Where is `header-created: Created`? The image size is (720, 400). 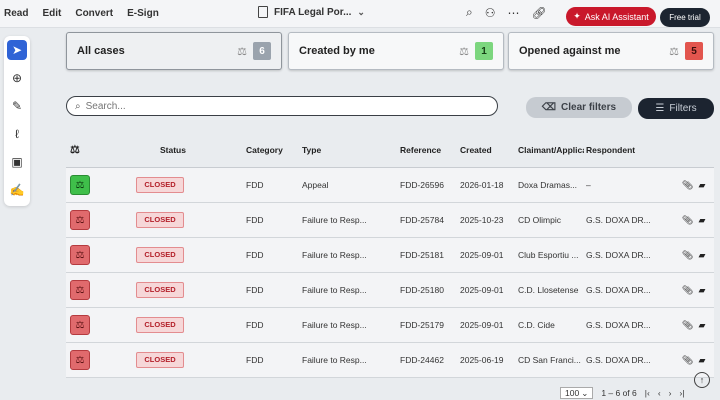
header-created: Created is located at coordinates (489, 150).